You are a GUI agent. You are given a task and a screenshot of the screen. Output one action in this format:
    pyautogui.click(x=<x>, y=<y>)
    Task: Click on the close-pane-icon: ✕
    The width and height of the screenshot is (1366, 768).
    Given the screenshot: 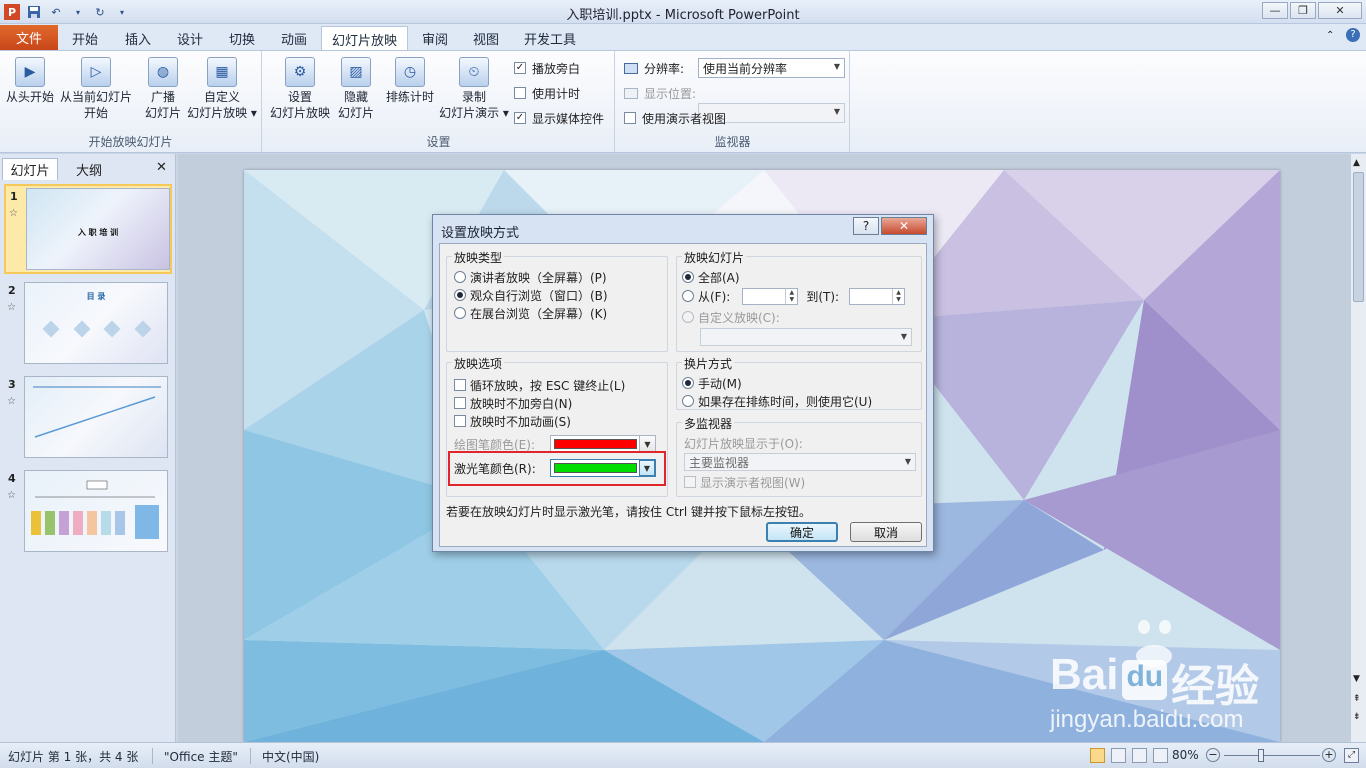 What is the action you would take?
    pyautogui.click(x=161, y=167)
    